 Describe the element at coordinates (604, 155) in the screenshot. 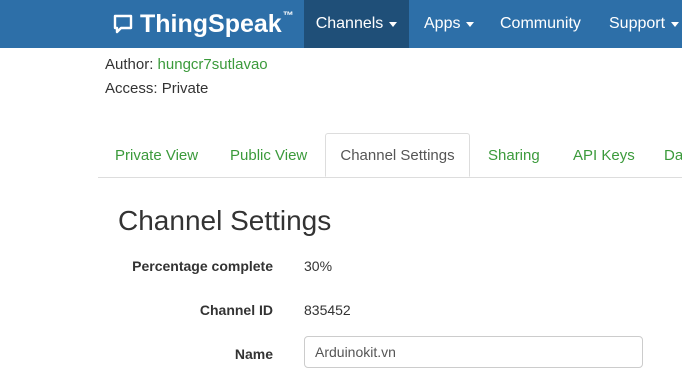

I see `tab-api-keys: API Keys` at that location.